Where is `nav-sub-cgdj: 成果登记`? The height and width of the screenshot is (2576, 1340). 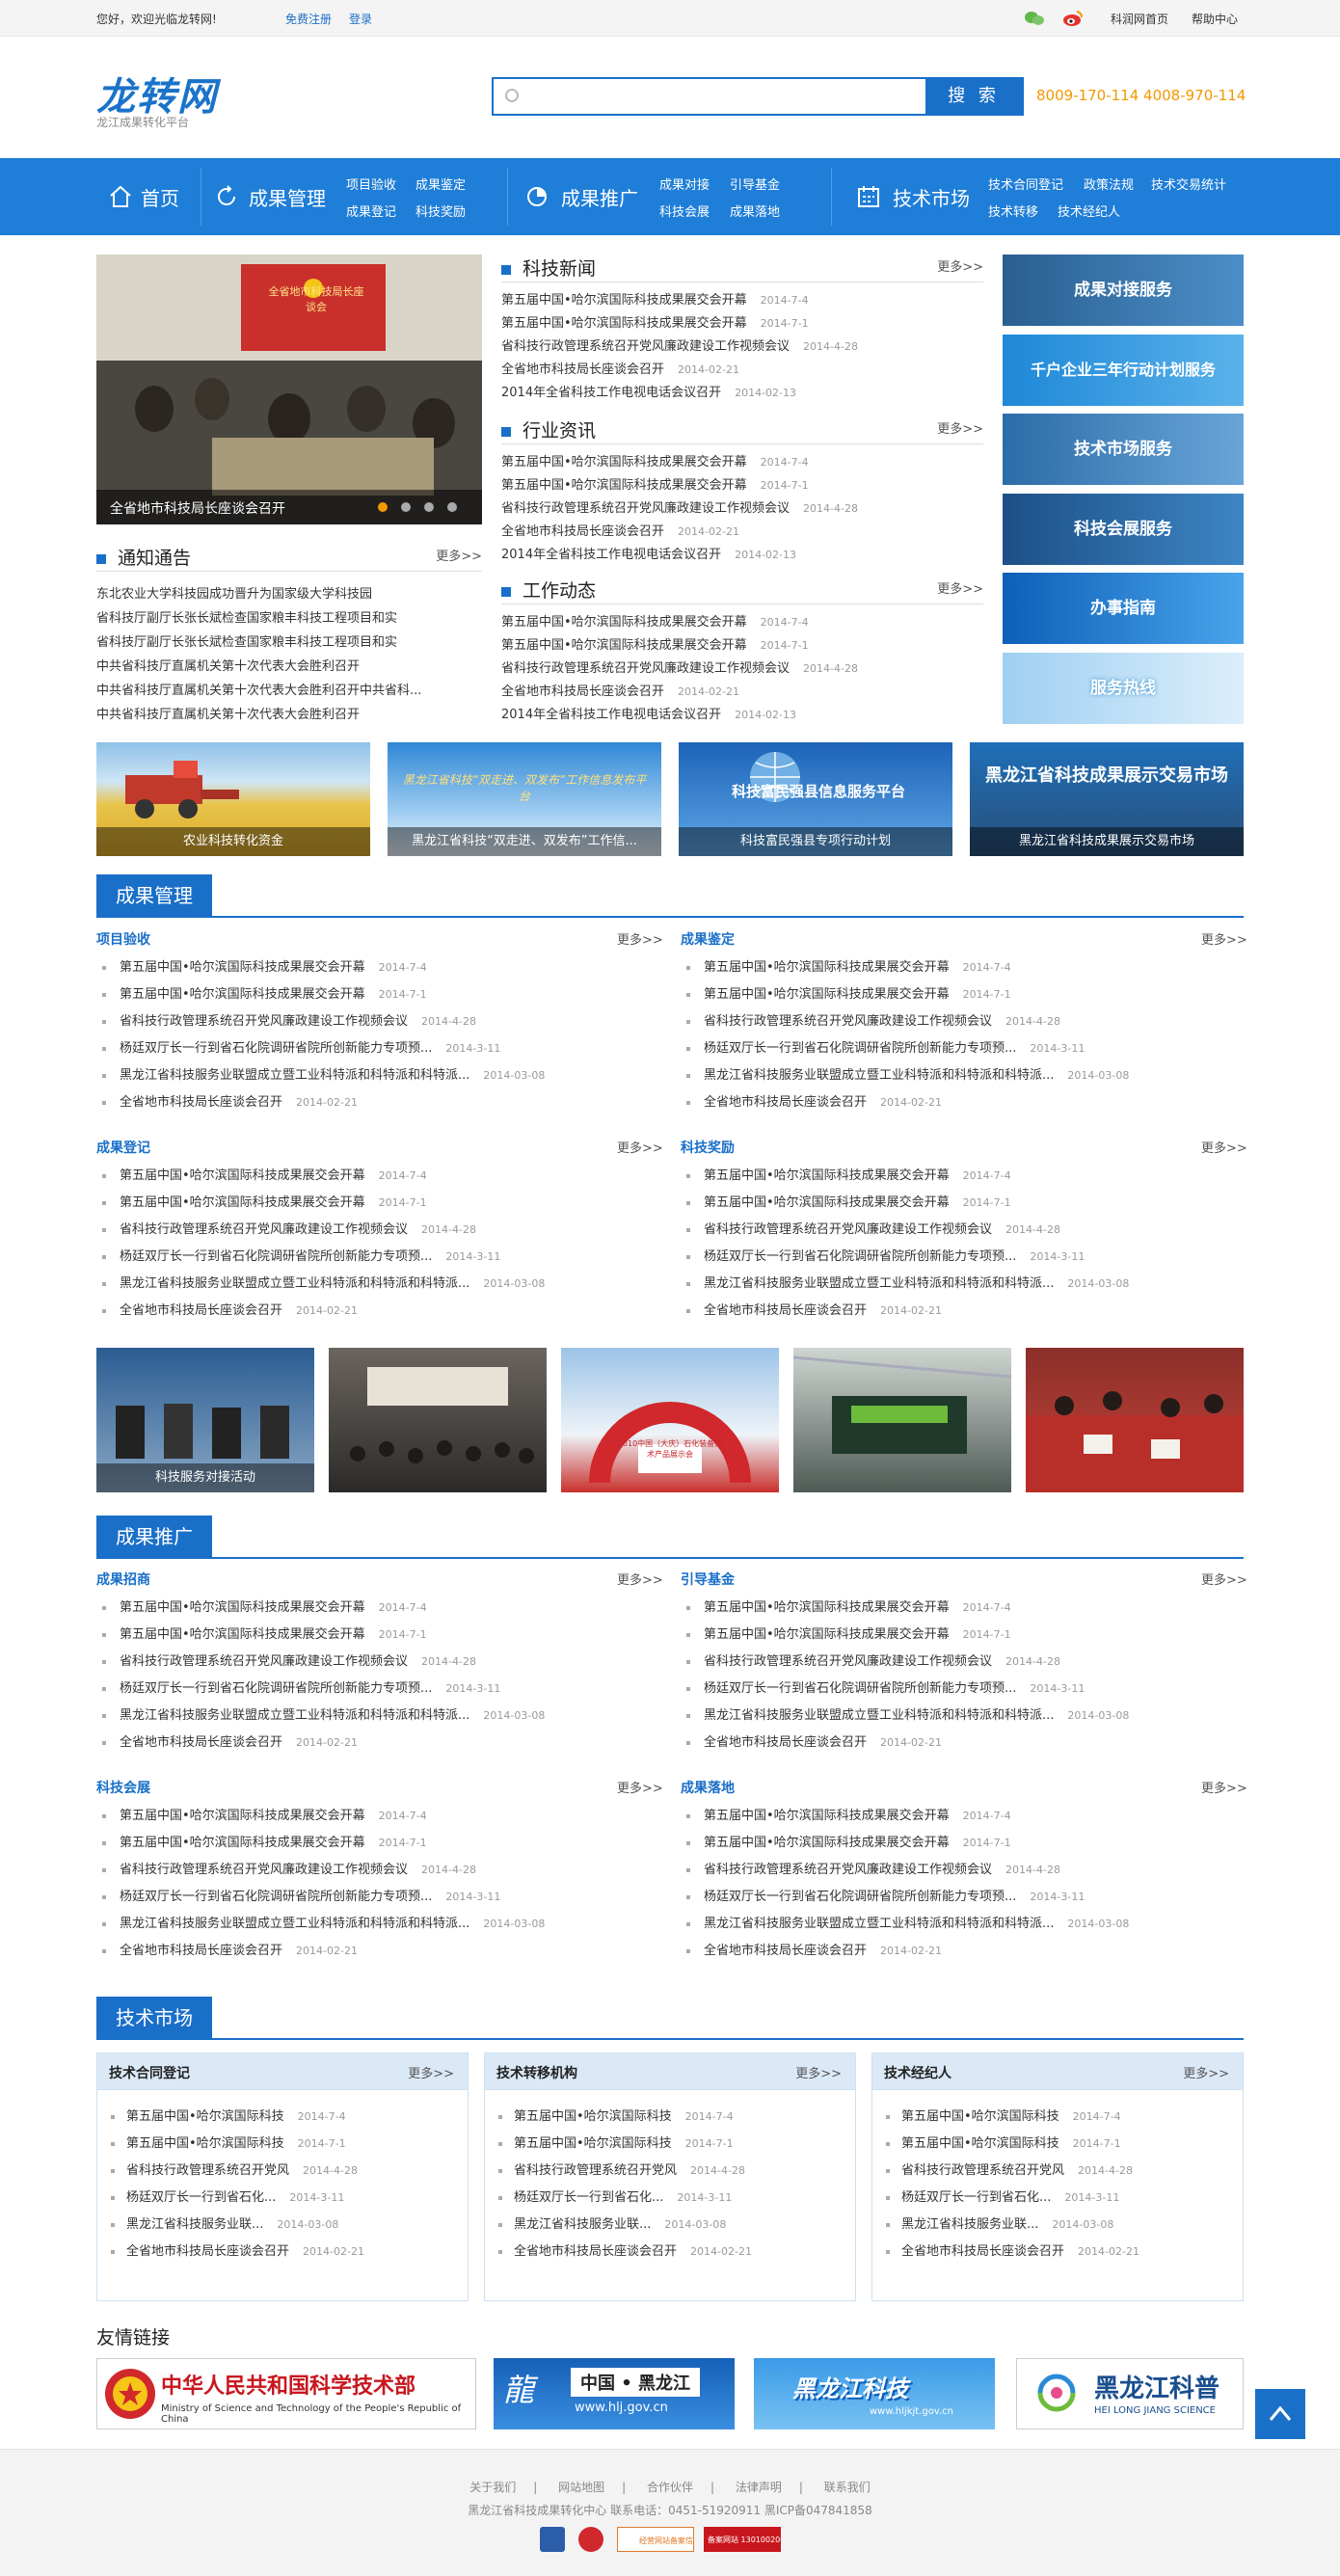 nav-sub-cgdj: 成果登记 is located at coordinates (371, 210).